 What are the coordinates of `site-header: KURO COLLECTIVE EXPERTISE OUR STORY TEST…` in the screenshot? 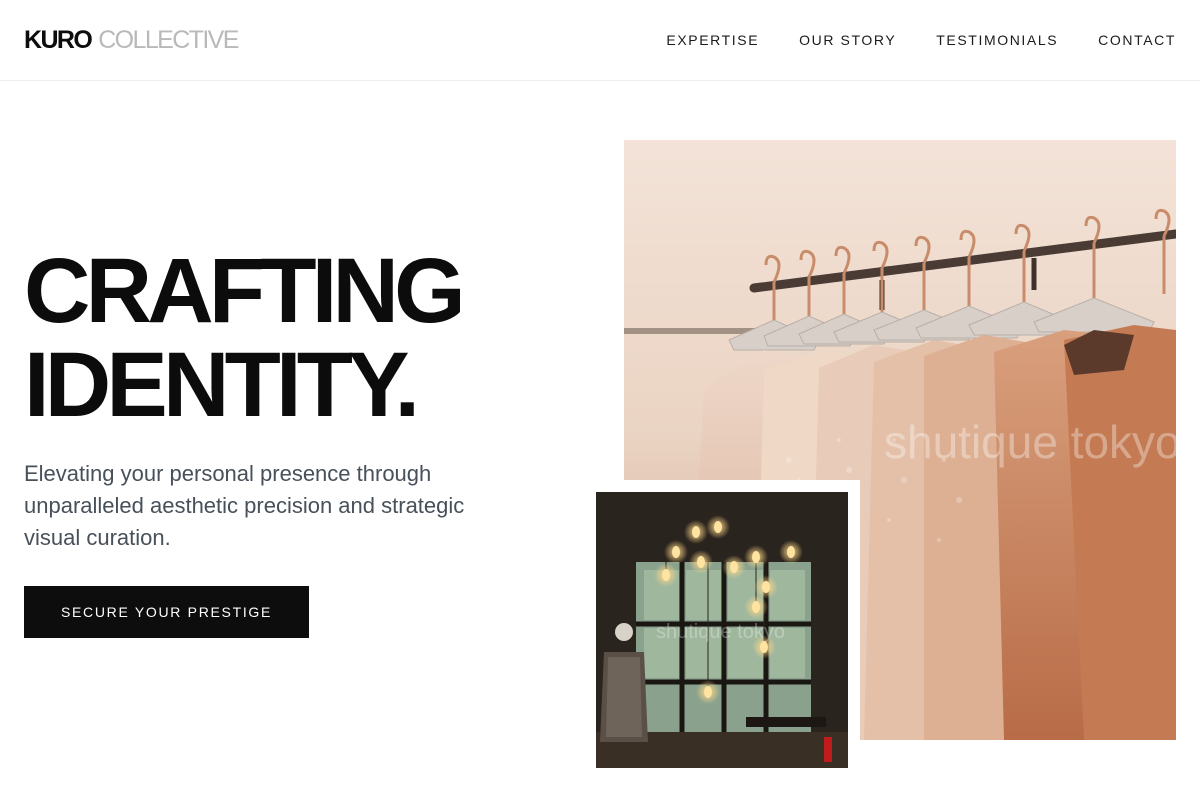 It's located at (600, 40).